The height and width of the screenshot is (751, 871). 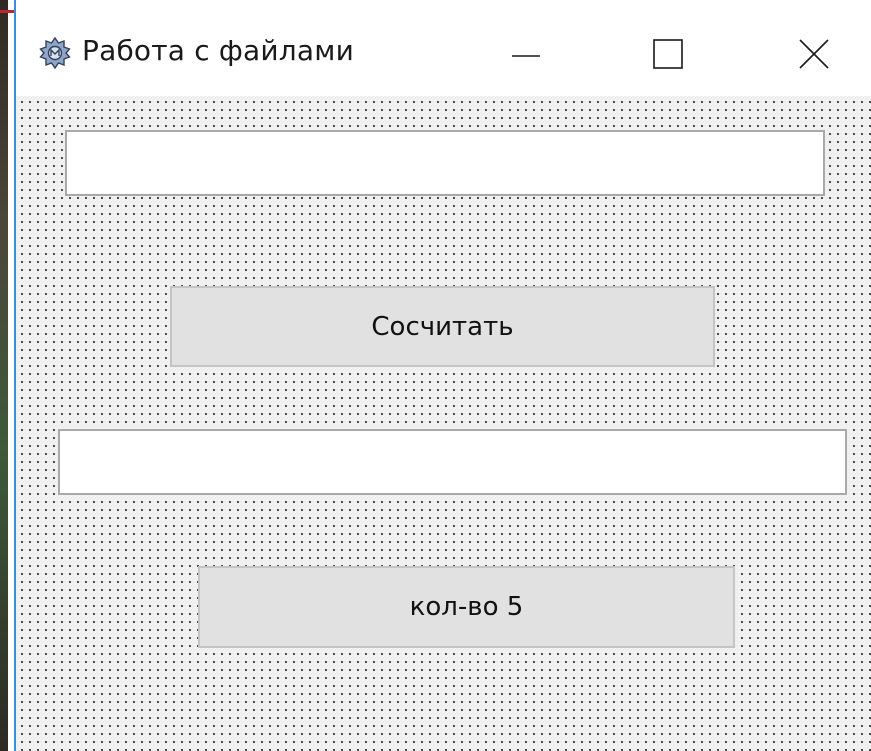 What do you see at coordinates (443, 48) in the screenshot?
I see `title-bar: Работа с файлами` at bounding box center [443, 48].